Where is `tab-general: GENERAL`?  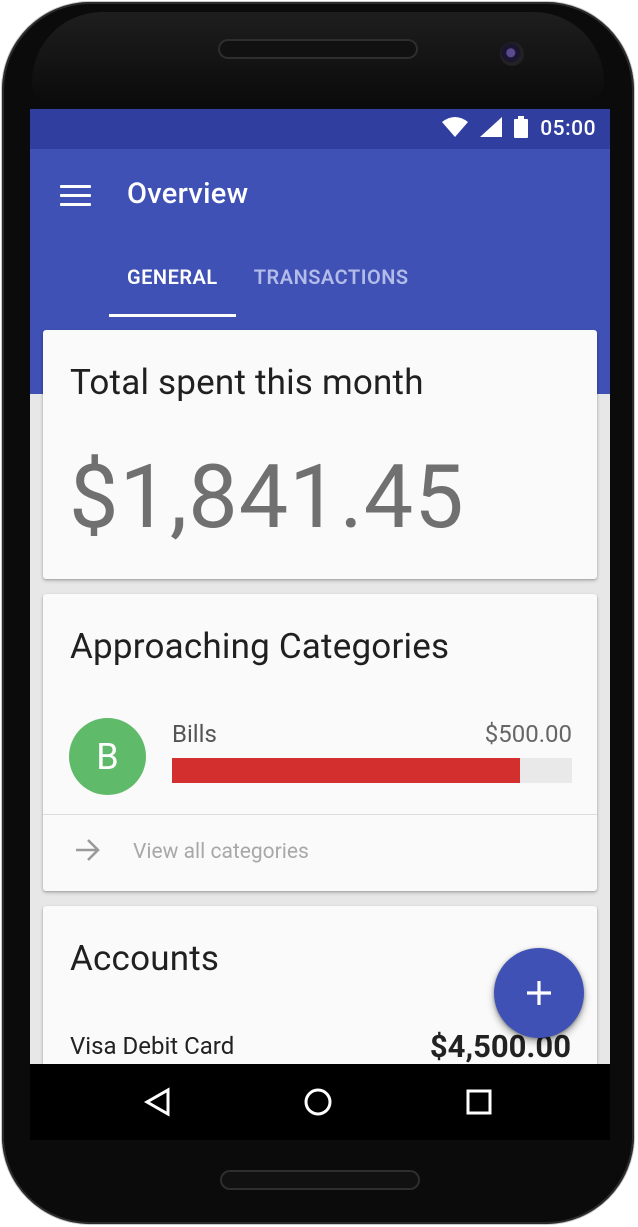 tab-general: GENERAL is located at coordinates (172, 287).